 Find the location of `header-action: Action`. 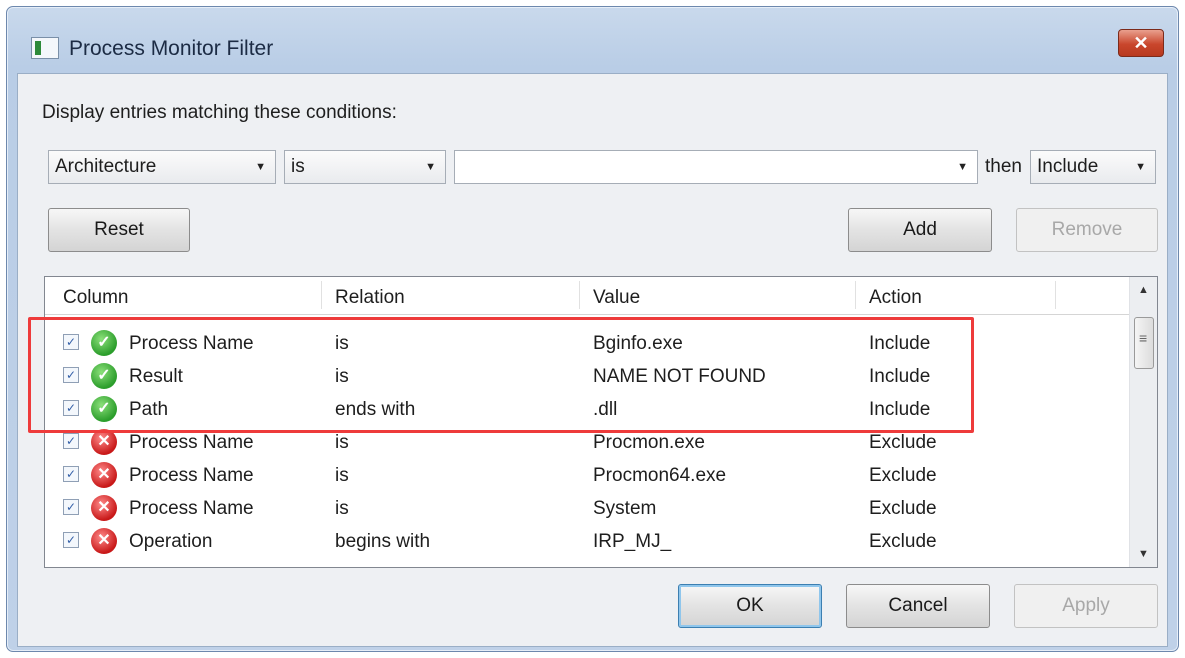

header-action: Action is located at coordinates (895, 298).